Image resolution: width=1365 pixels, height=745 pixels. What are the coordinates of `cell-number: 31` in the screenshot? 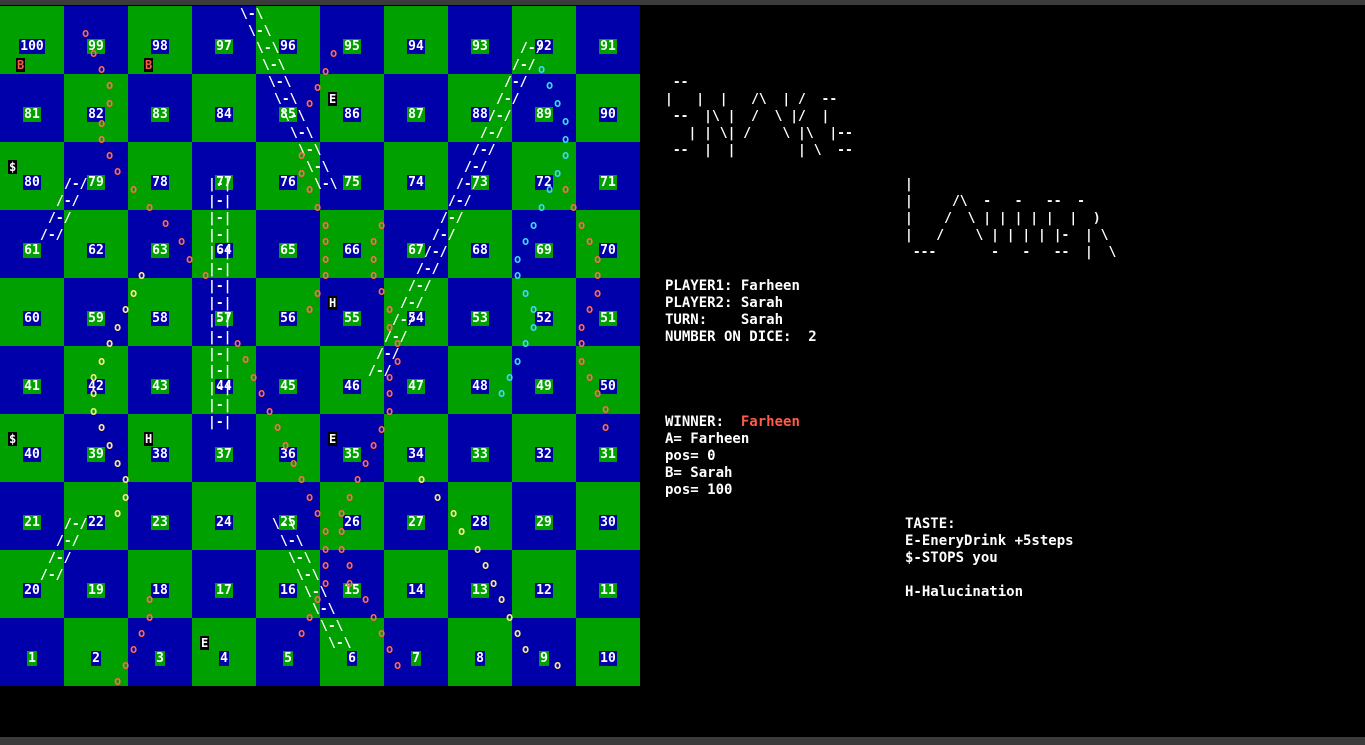 It's located at (608, 454).